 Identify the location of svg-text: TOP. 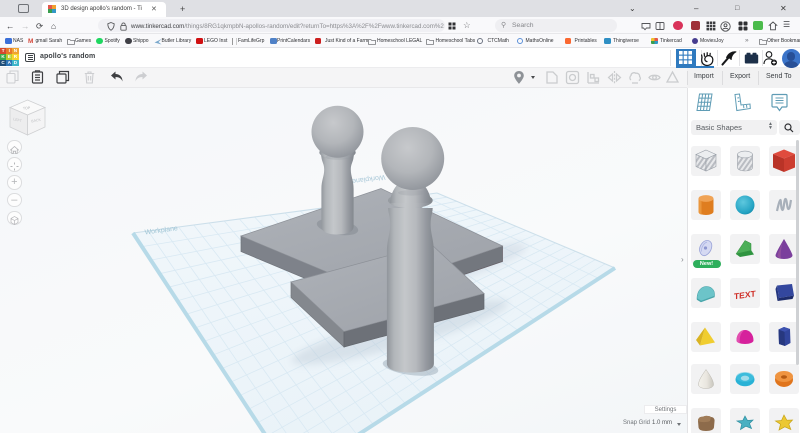
(27, 108).